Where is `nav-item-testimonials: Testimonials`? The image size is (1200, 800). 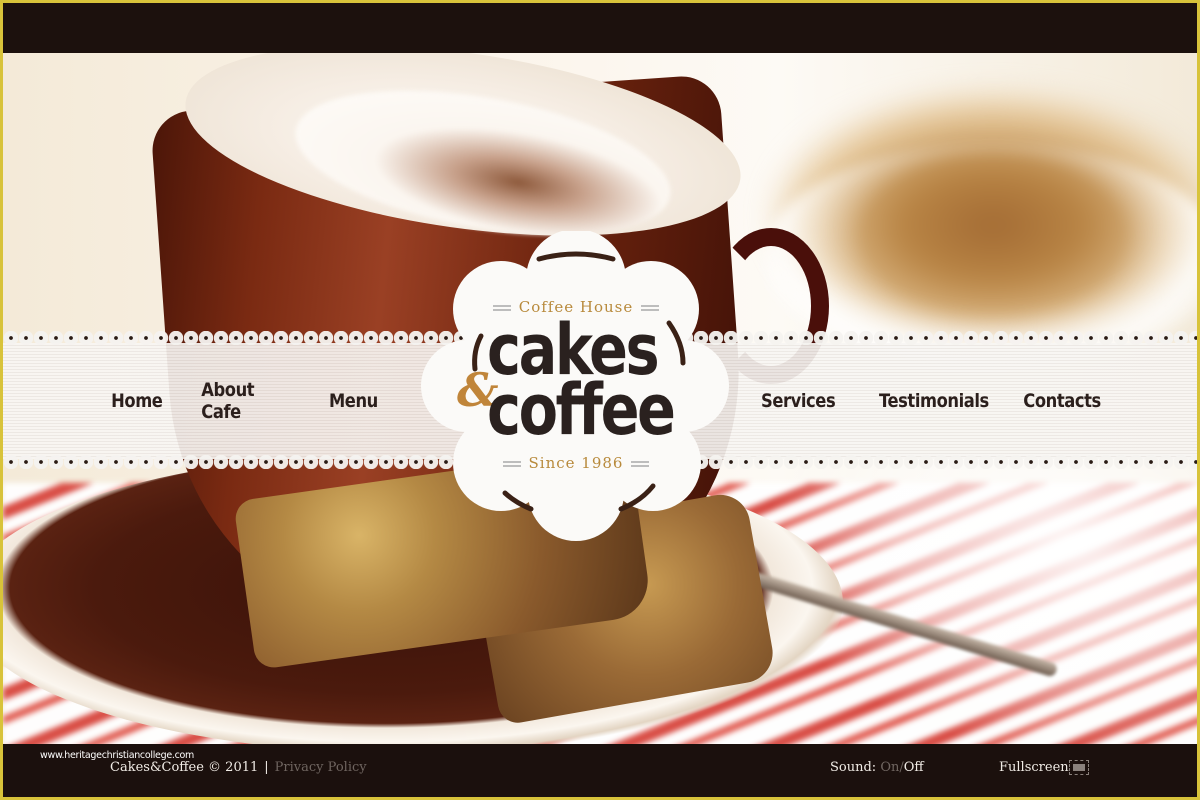 nav-item-testimonials: Testimonials is located at coordinates (934, 401).